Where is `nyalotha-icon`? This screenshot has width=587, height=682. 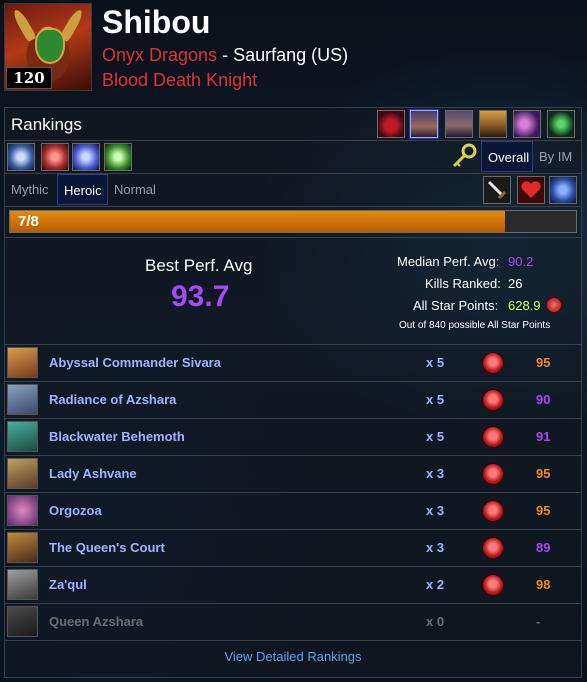
nyalotha-icon is located at coordinates (527, 124).